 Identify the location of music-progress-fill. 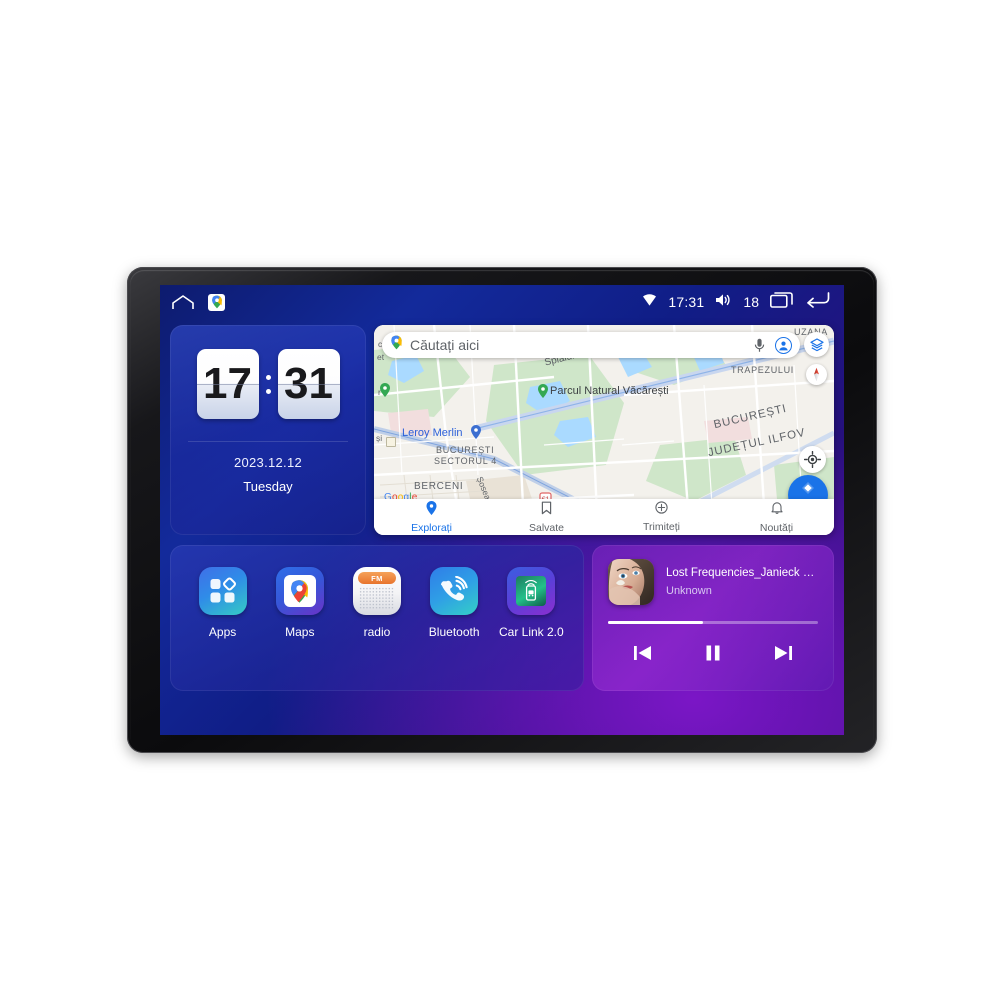
(655, 622).